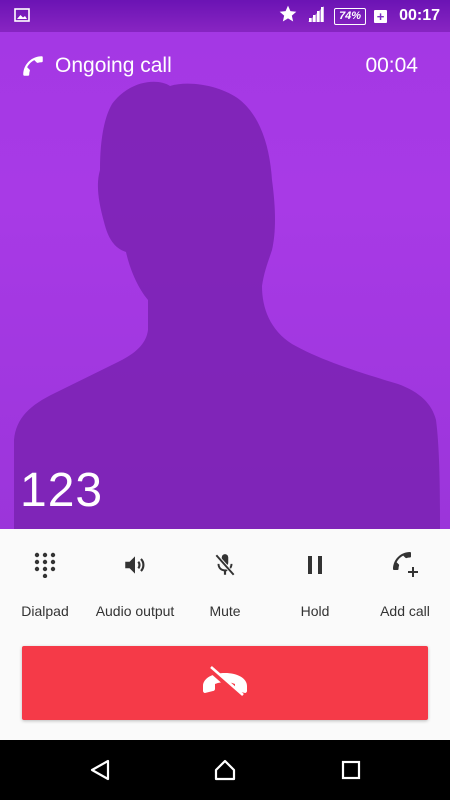  I want to click on hold-button: Hold, so click(315, 587).